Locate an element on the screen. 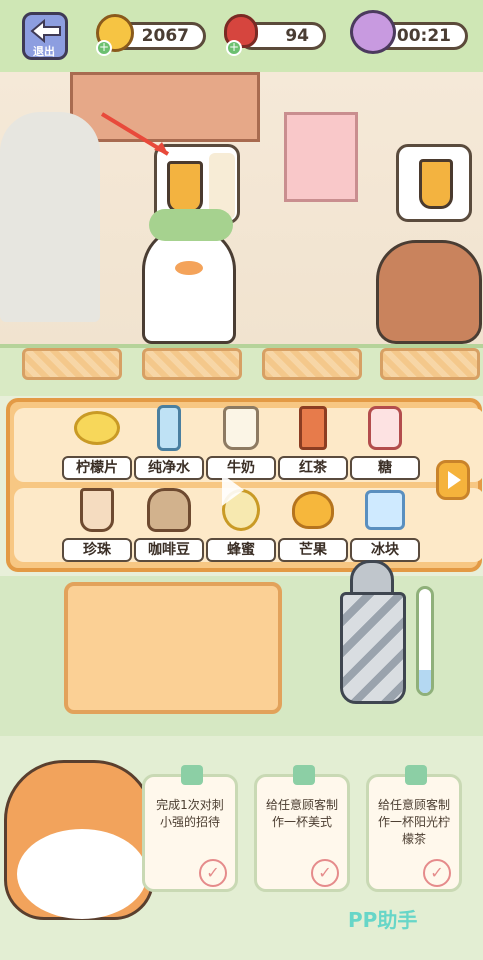  ingredient-label: 芒果 is located at coordinates (313, 550).